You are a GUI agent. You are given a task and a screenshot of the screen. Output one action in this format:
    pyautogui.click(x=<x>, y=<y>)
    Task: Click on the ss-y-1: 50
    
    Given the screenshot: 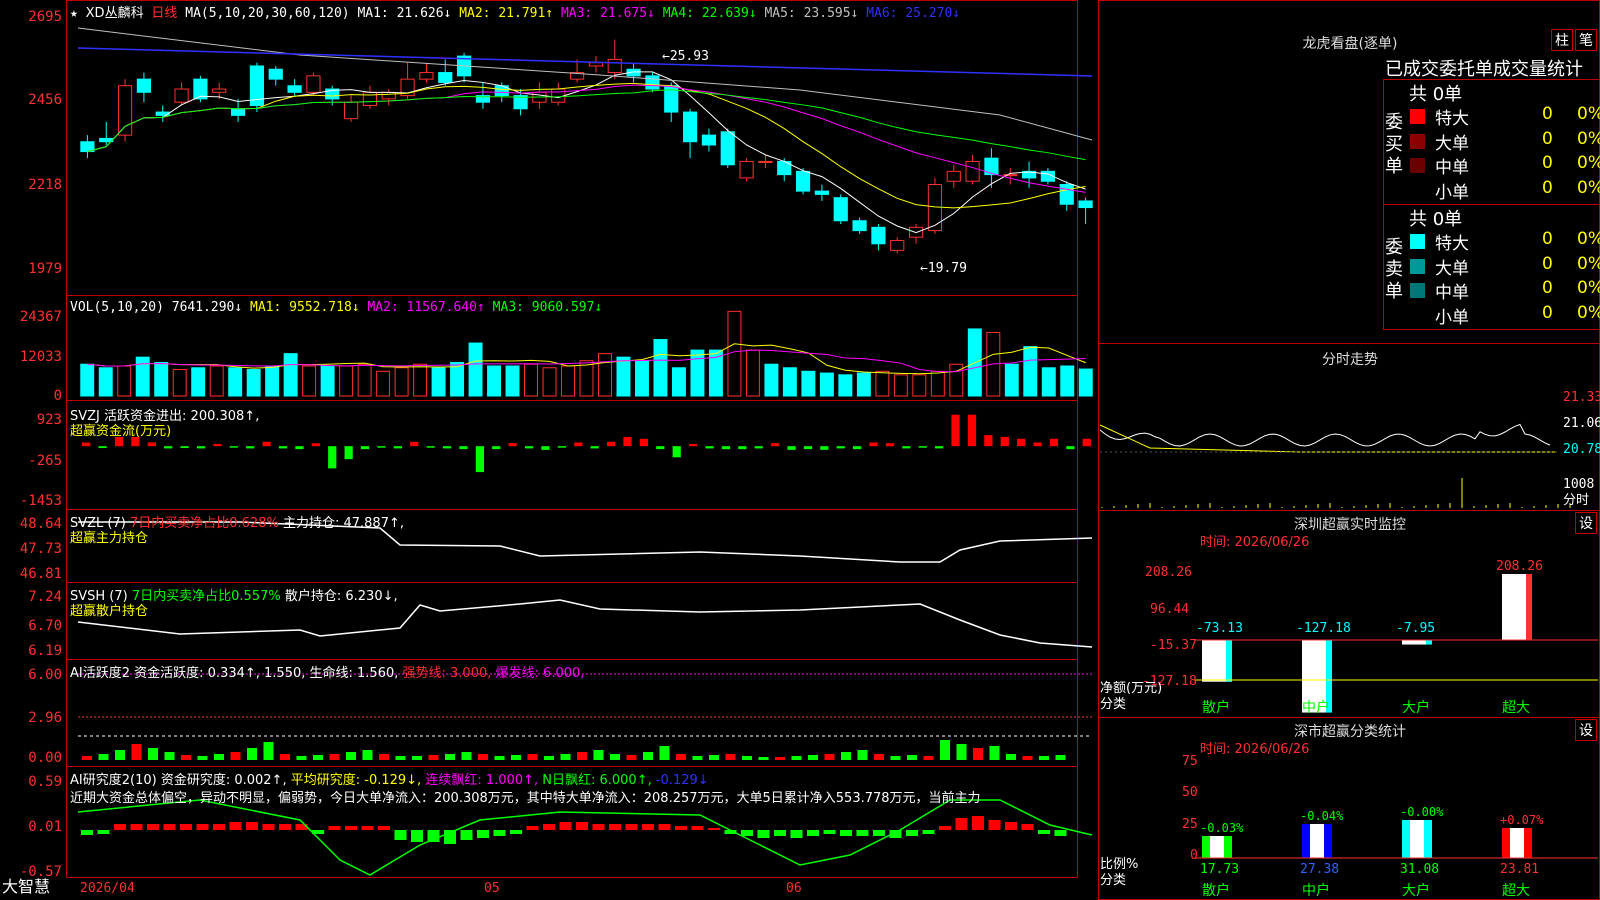 What is the action you would take?
    pyautogui.click(x=1190, y=792)
    